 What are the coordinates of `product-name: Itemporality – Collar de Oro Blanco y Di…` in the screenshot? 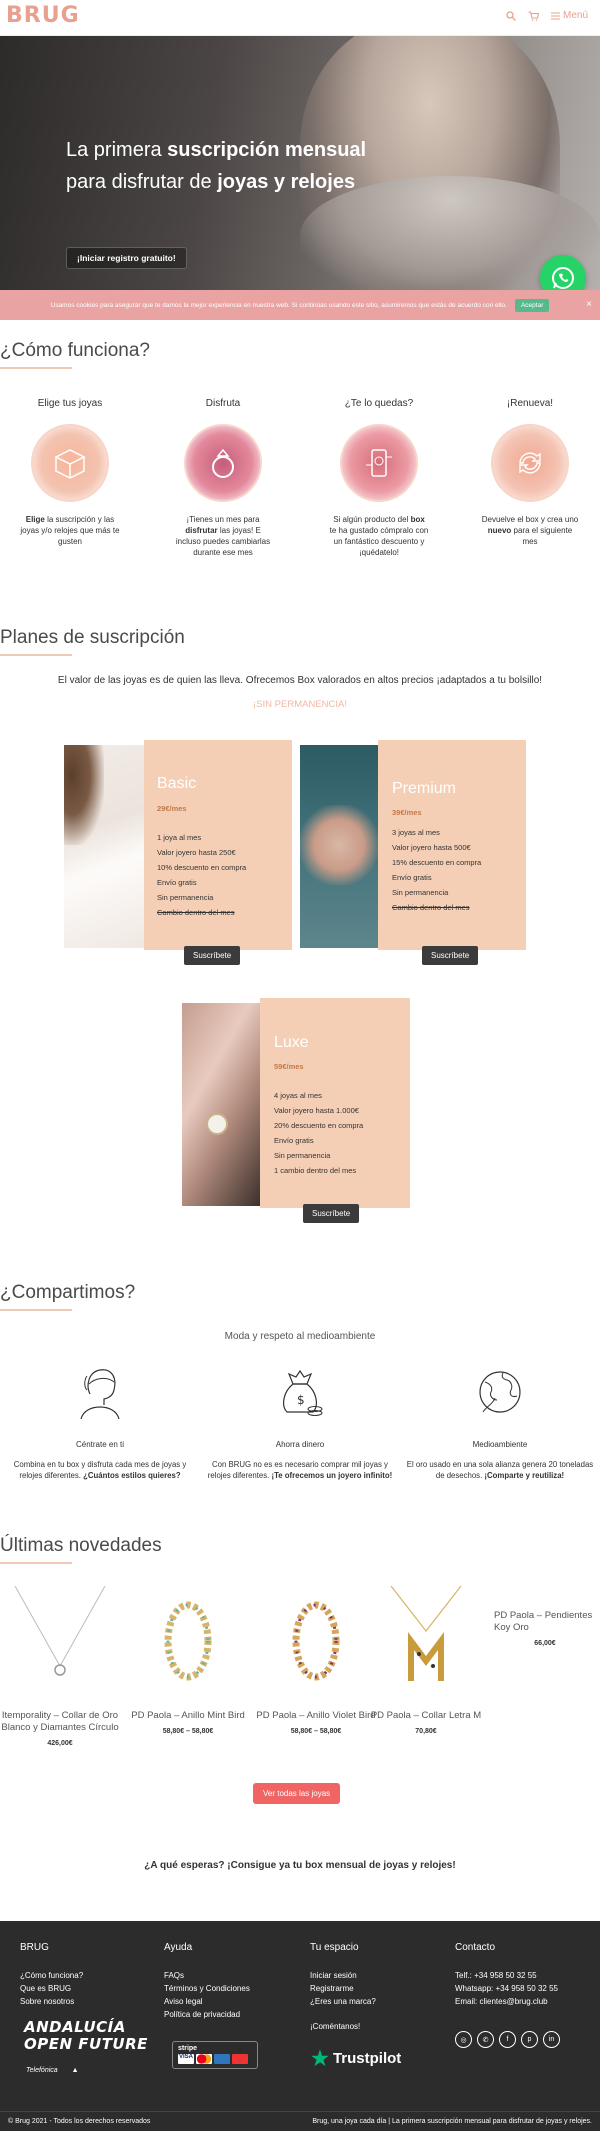 It's located at (60, 1722).